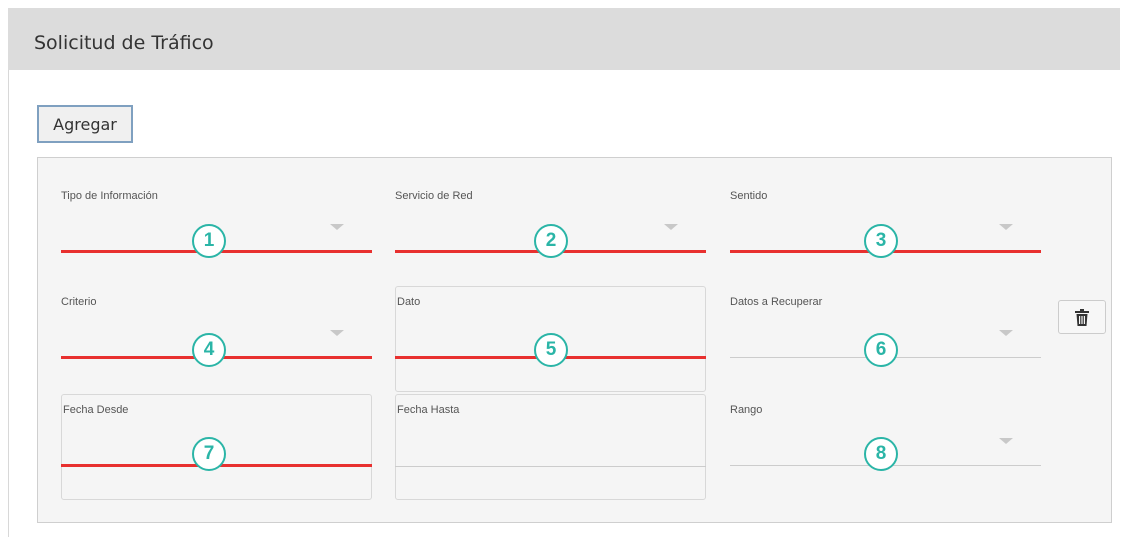 This screenshot has height=537, width=1129. I want to click on fecha-hasta-field: Fecha Hasta, so click(550, 447).